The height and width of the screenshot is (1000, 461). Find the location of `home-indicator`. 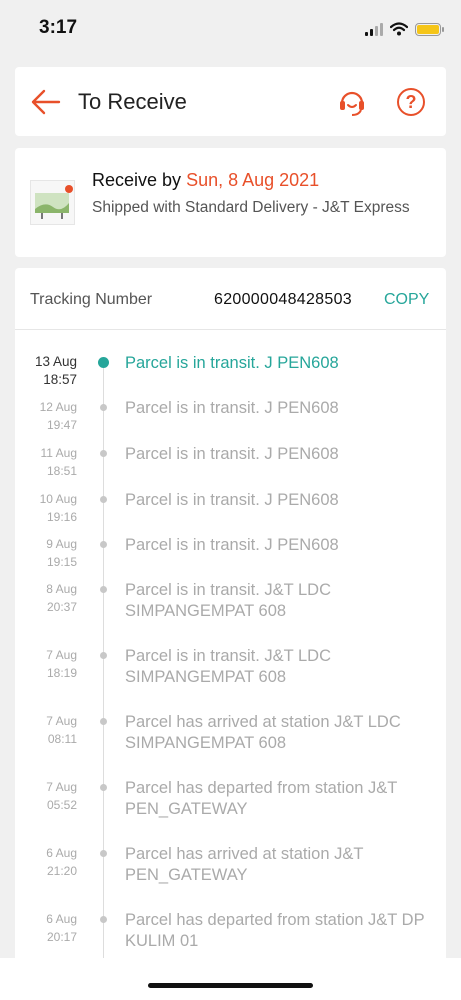

home-indicator is located at coordinates (230, 985).